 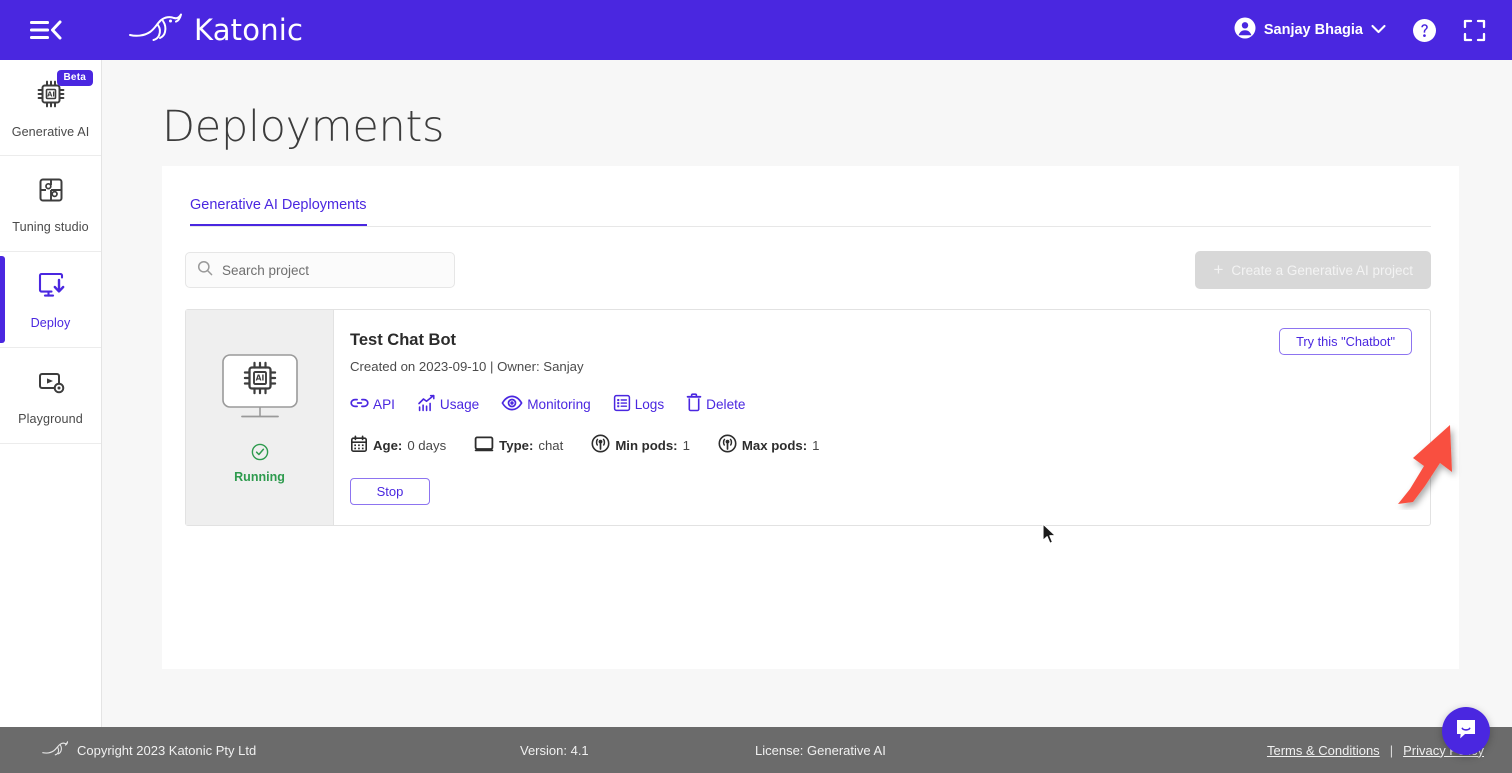 What do you see at coordinates (1424, 30) in the screenshot?
I see `help-circle-icon` at bounding box center [1424, 30].